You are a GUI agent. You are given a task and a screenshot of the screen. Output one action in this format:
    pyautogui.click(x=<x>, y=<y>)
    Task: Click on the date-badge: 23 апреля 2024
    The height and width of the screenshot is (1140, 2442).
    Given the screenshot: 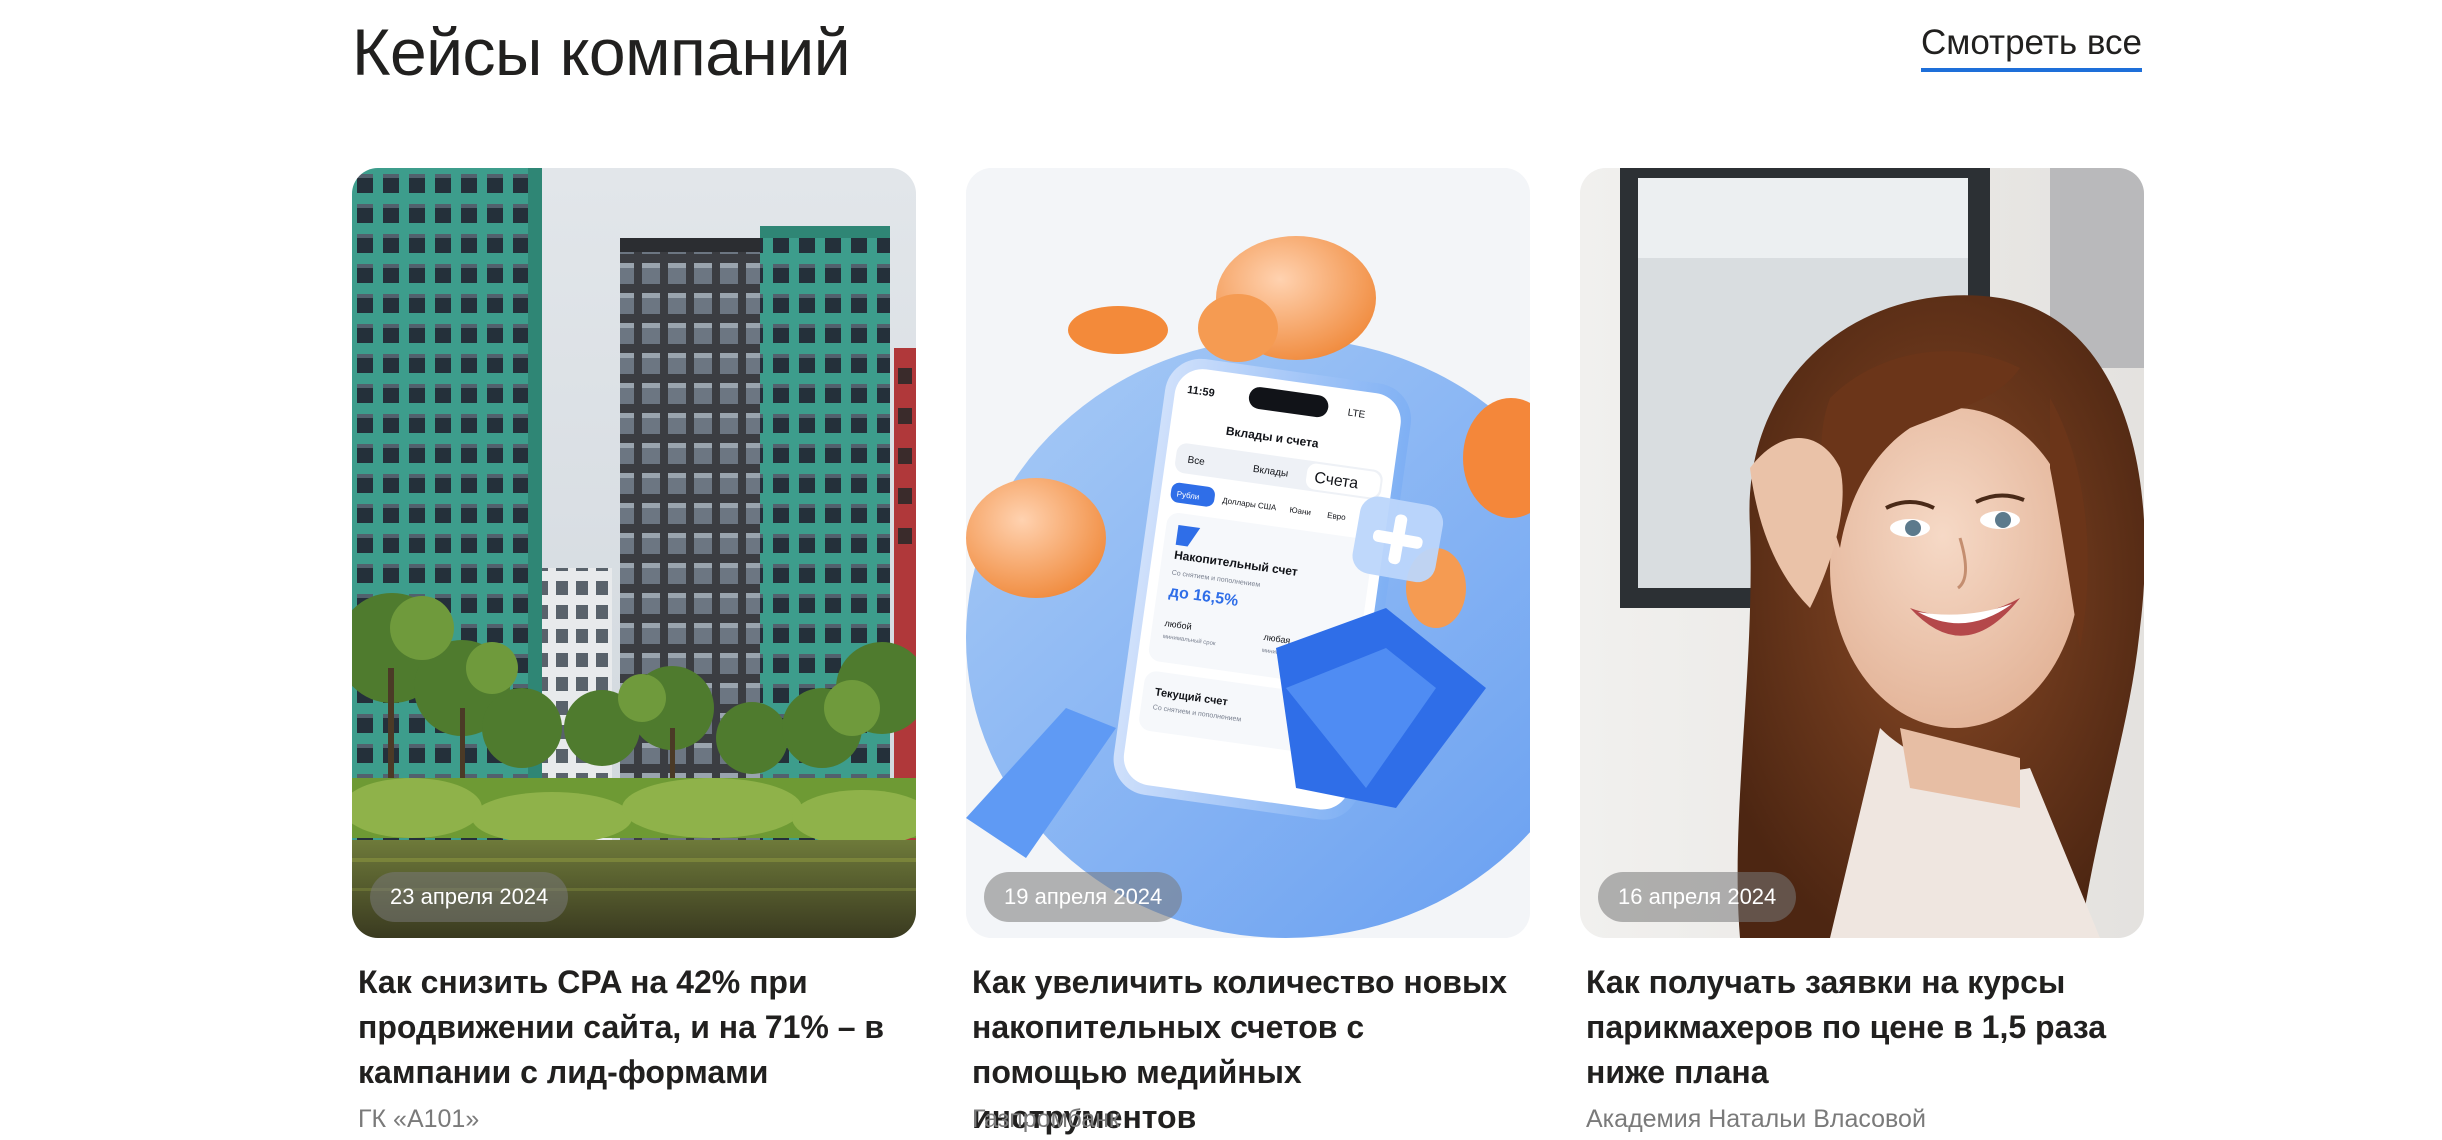 What is the action you would take?
    pyautogui.click(x=469, y=897)
    